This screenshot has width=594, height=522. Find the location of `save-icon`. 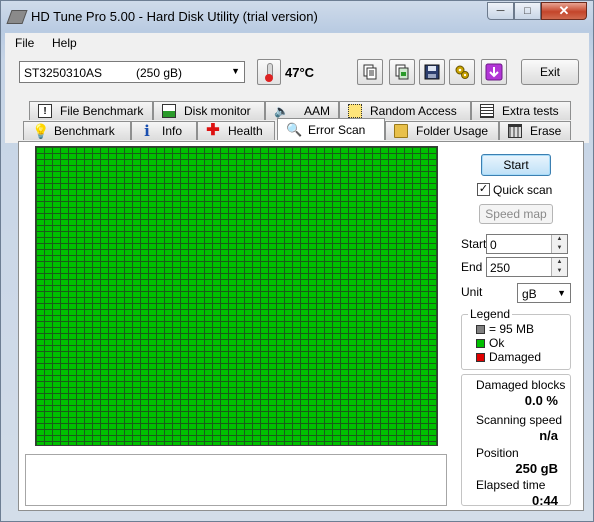

save-icon is located at coordinates (432, 72).